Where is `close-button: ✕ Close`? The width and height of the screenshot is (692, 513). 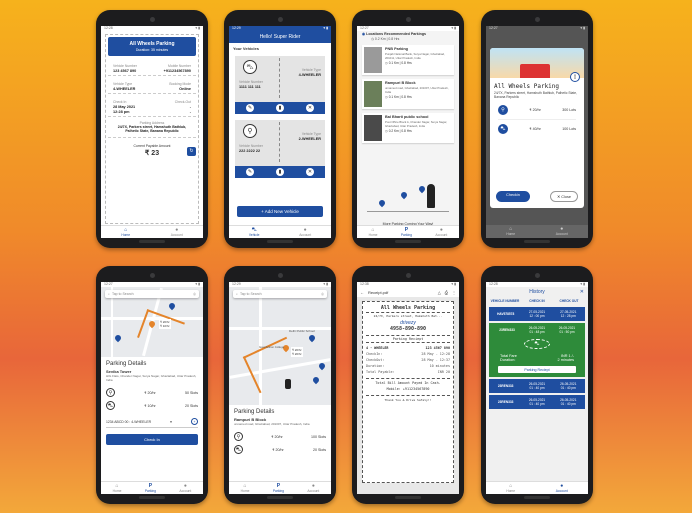
close-button: ✕ Close is located at coordinates (564, 196).